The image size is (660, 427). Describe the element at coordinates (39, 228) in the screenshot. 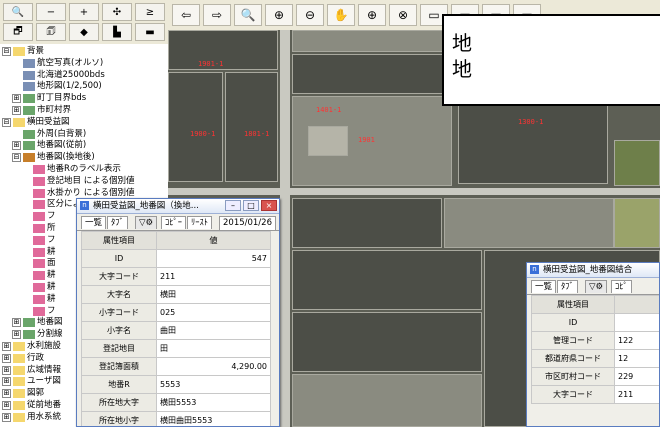

I see `layer-tree-item: 所` at that location.